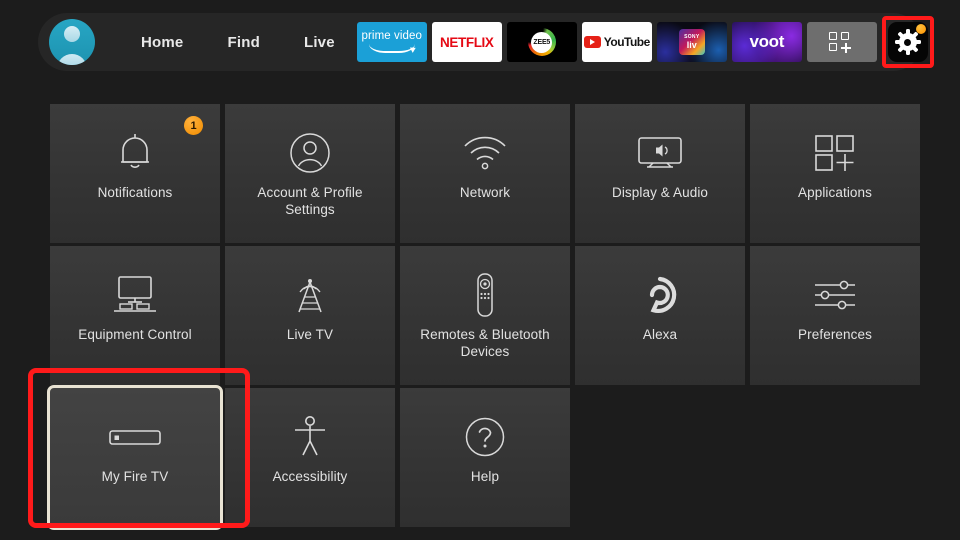  What do you see at coordinates (485, 343) in the screenshot?
I see `tile-label: Remotes & Bluetooth Devices` at bounding box center [485, 343].